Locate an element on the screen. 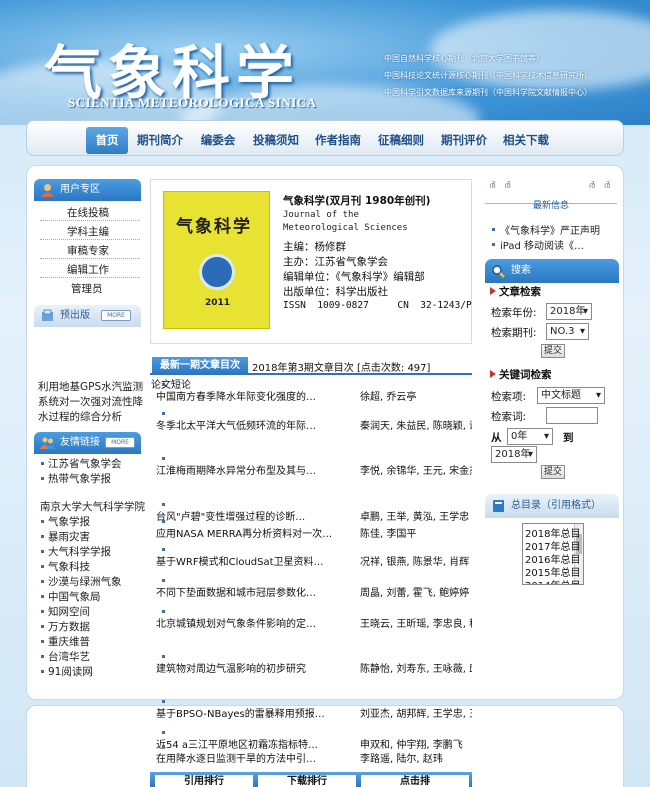  cover-year: 2011 is located at coordinates (217, 303).